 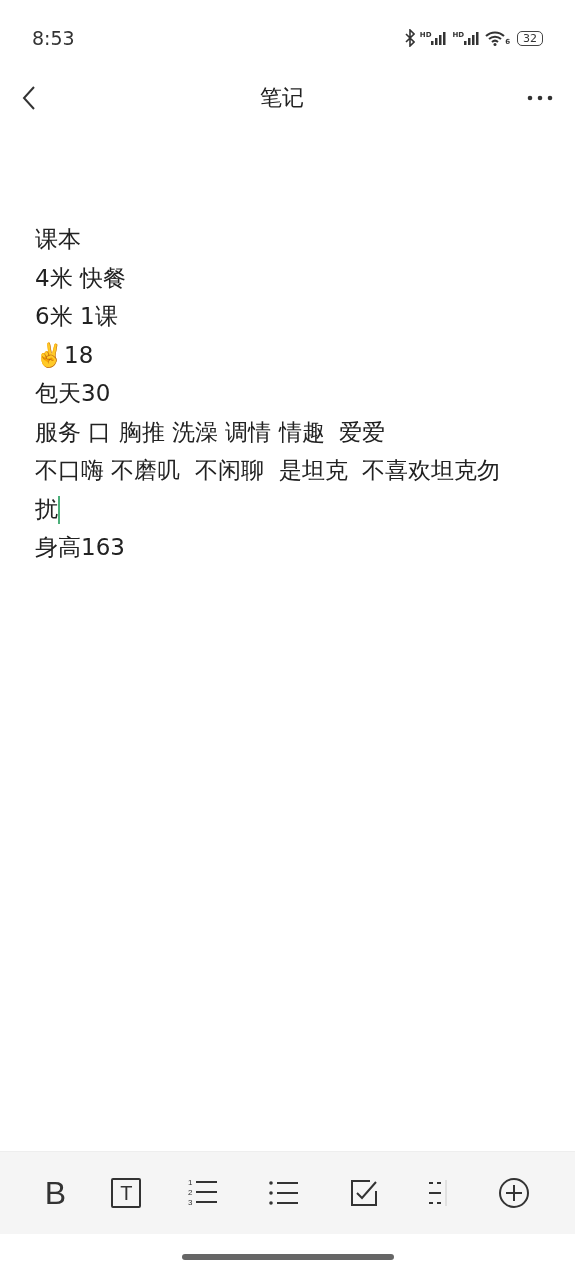 I want to click on note-text: 不口嗨 不磨叽 不闲聊 是坦克 不喜欢坦克勿, so click(x=268, y=470).